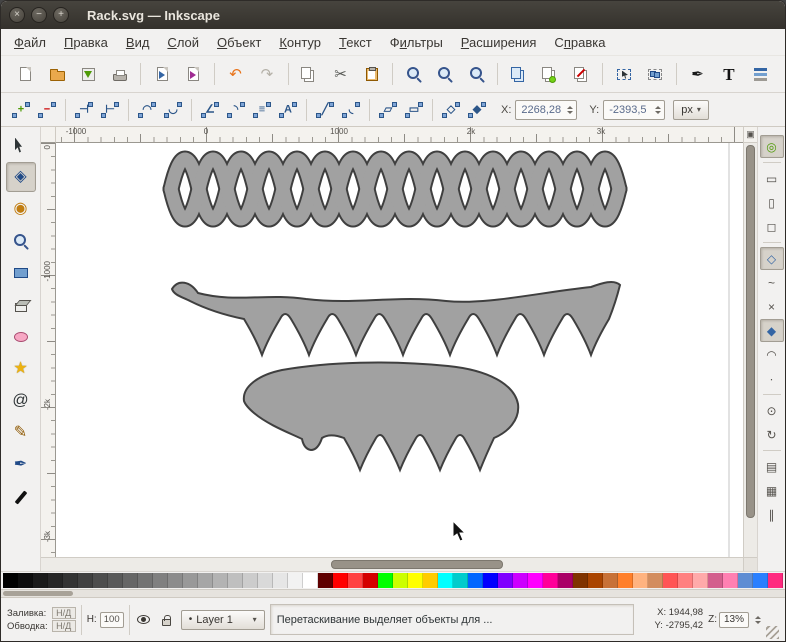 The width and height of the screenshot is (786, 642). Describe the element at coordinates (56, 74) in the screenshot. I see `open-document-button` at that location.